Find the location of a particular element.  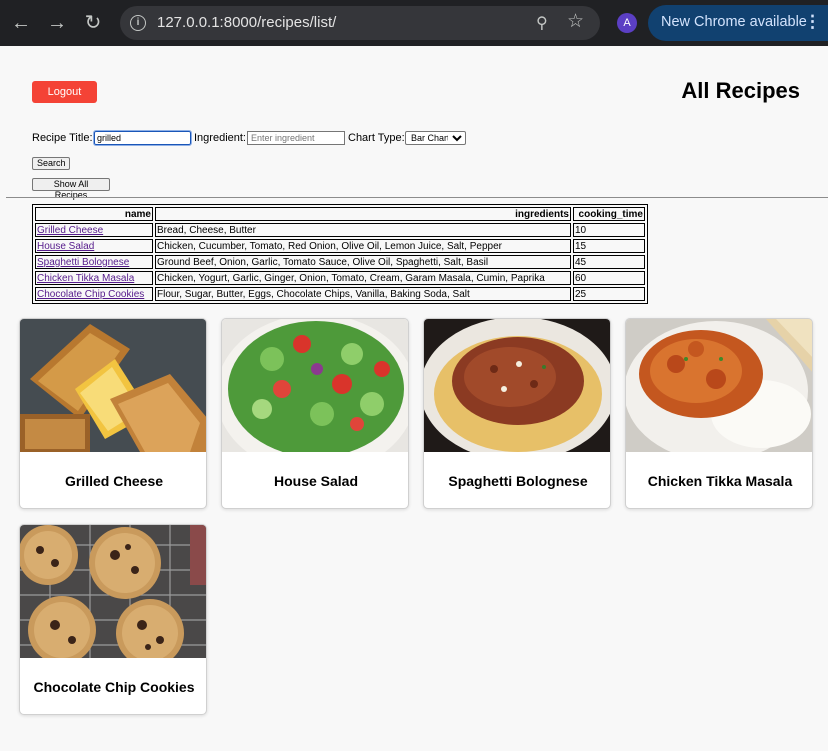

site-info-icon: i is located at coordinates (138, 23).